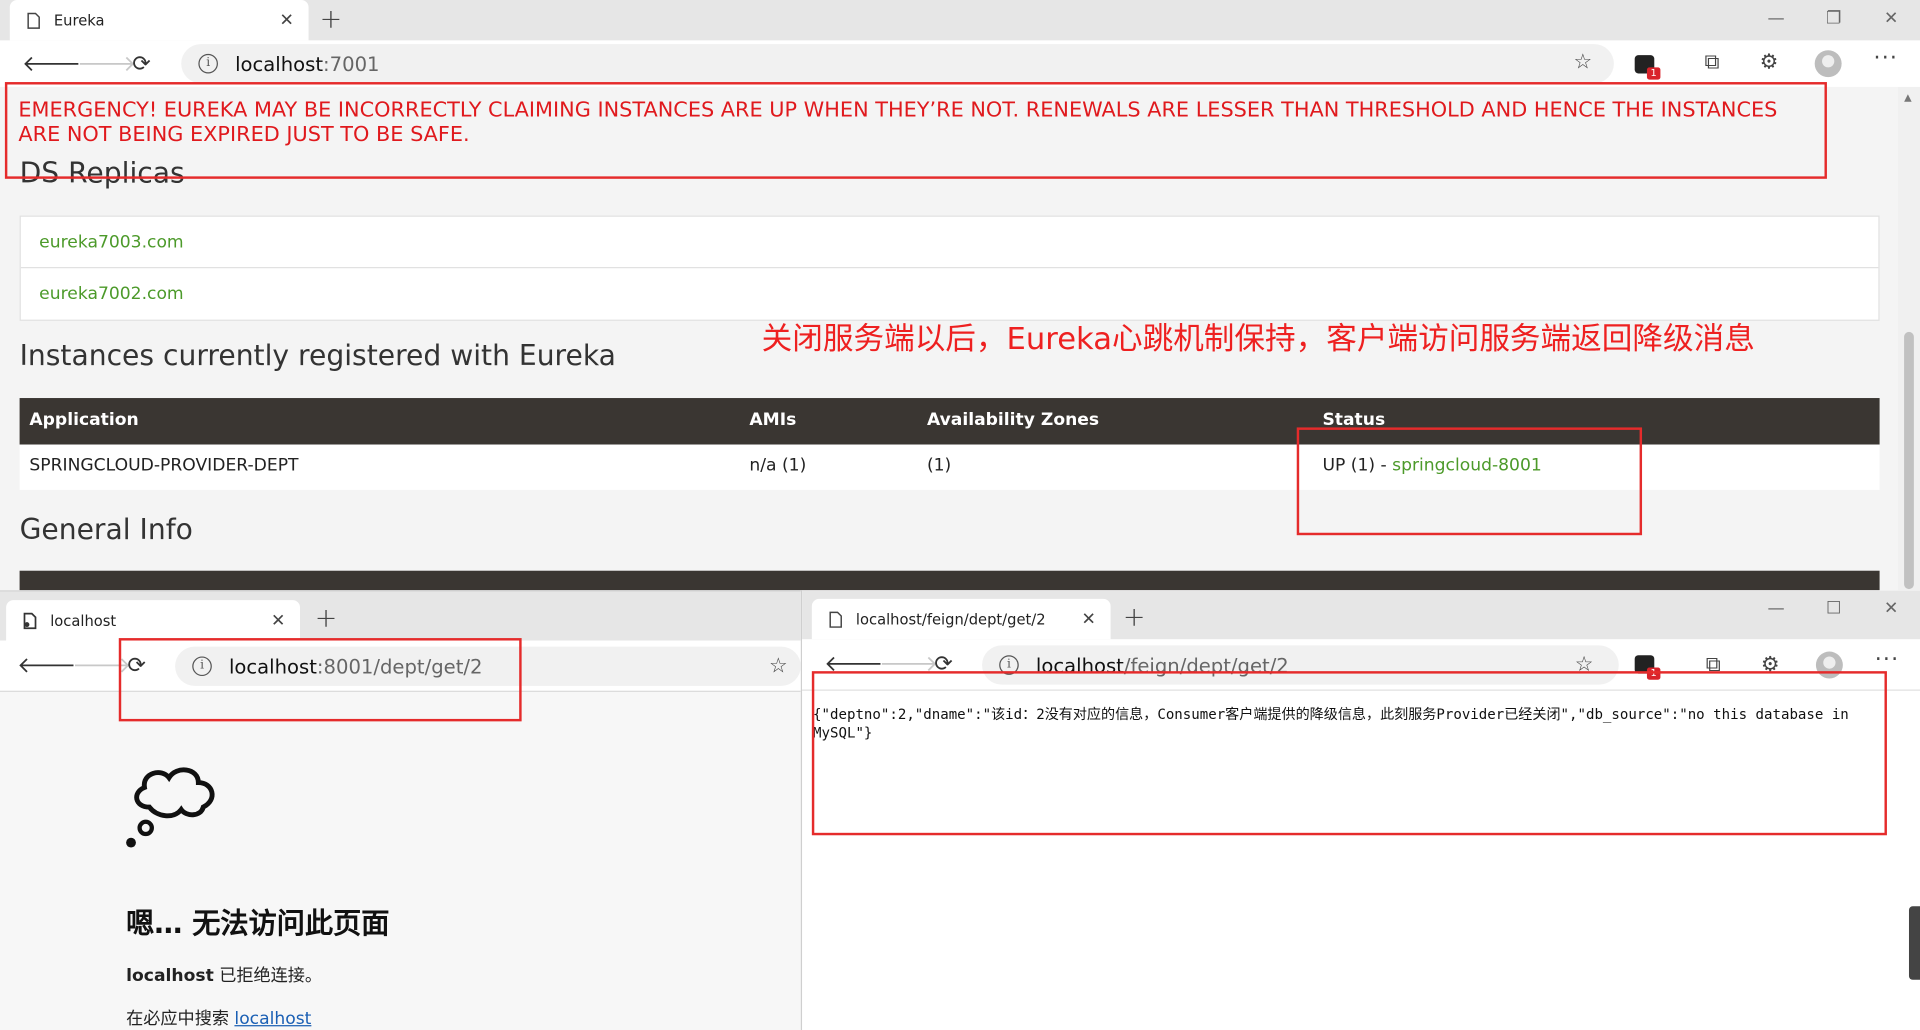  Describe the element at coordinates (272, 1019) in the screenshot. I see `search-link: localhost` at that location.